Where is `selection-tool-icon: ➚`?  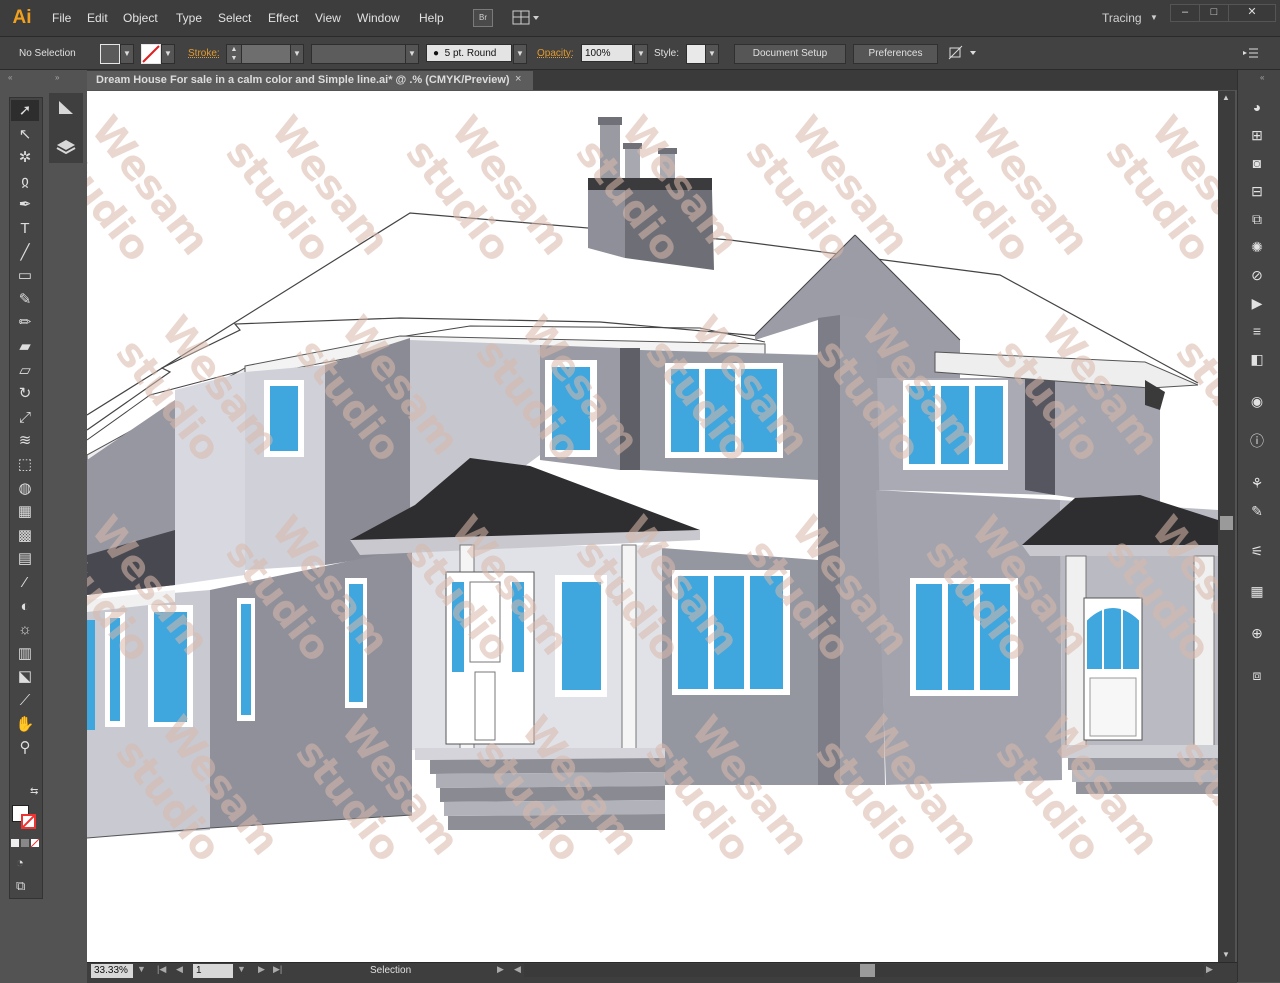
selection-tool-icon: ➚ is located at coordinates (25, 111).